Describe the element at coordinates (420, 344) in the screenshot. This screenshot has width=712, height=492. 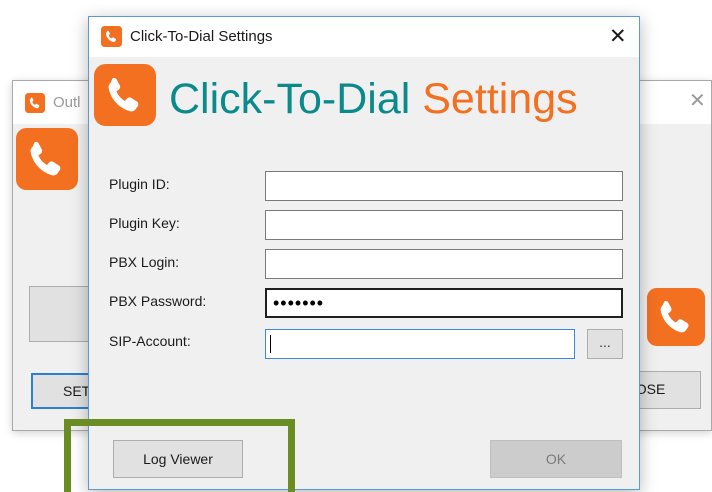
I see `sip-account-input` at that location.